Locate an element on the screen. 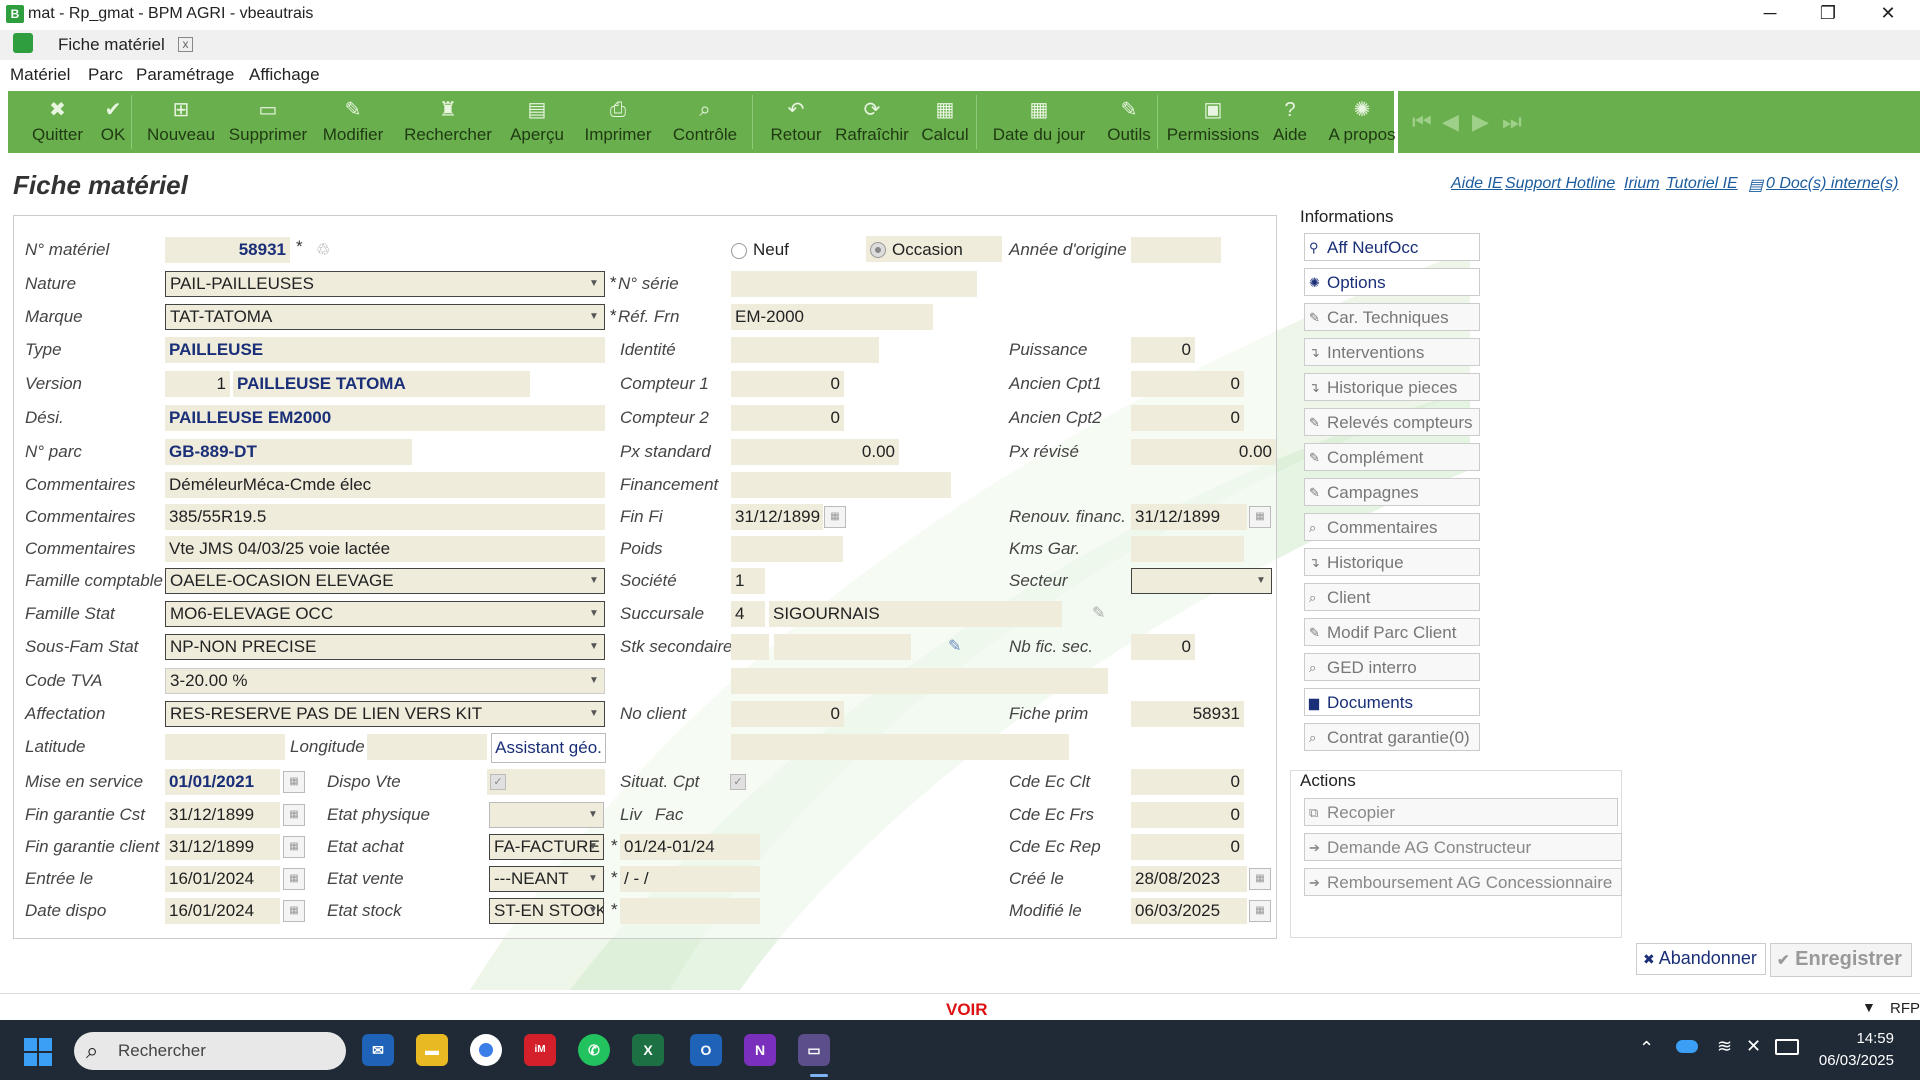 Image resolution: width=1920 pixels, height=1080 pixels. succursale-name-field: SIGOURNAIS is located at coordinates (915, 614).